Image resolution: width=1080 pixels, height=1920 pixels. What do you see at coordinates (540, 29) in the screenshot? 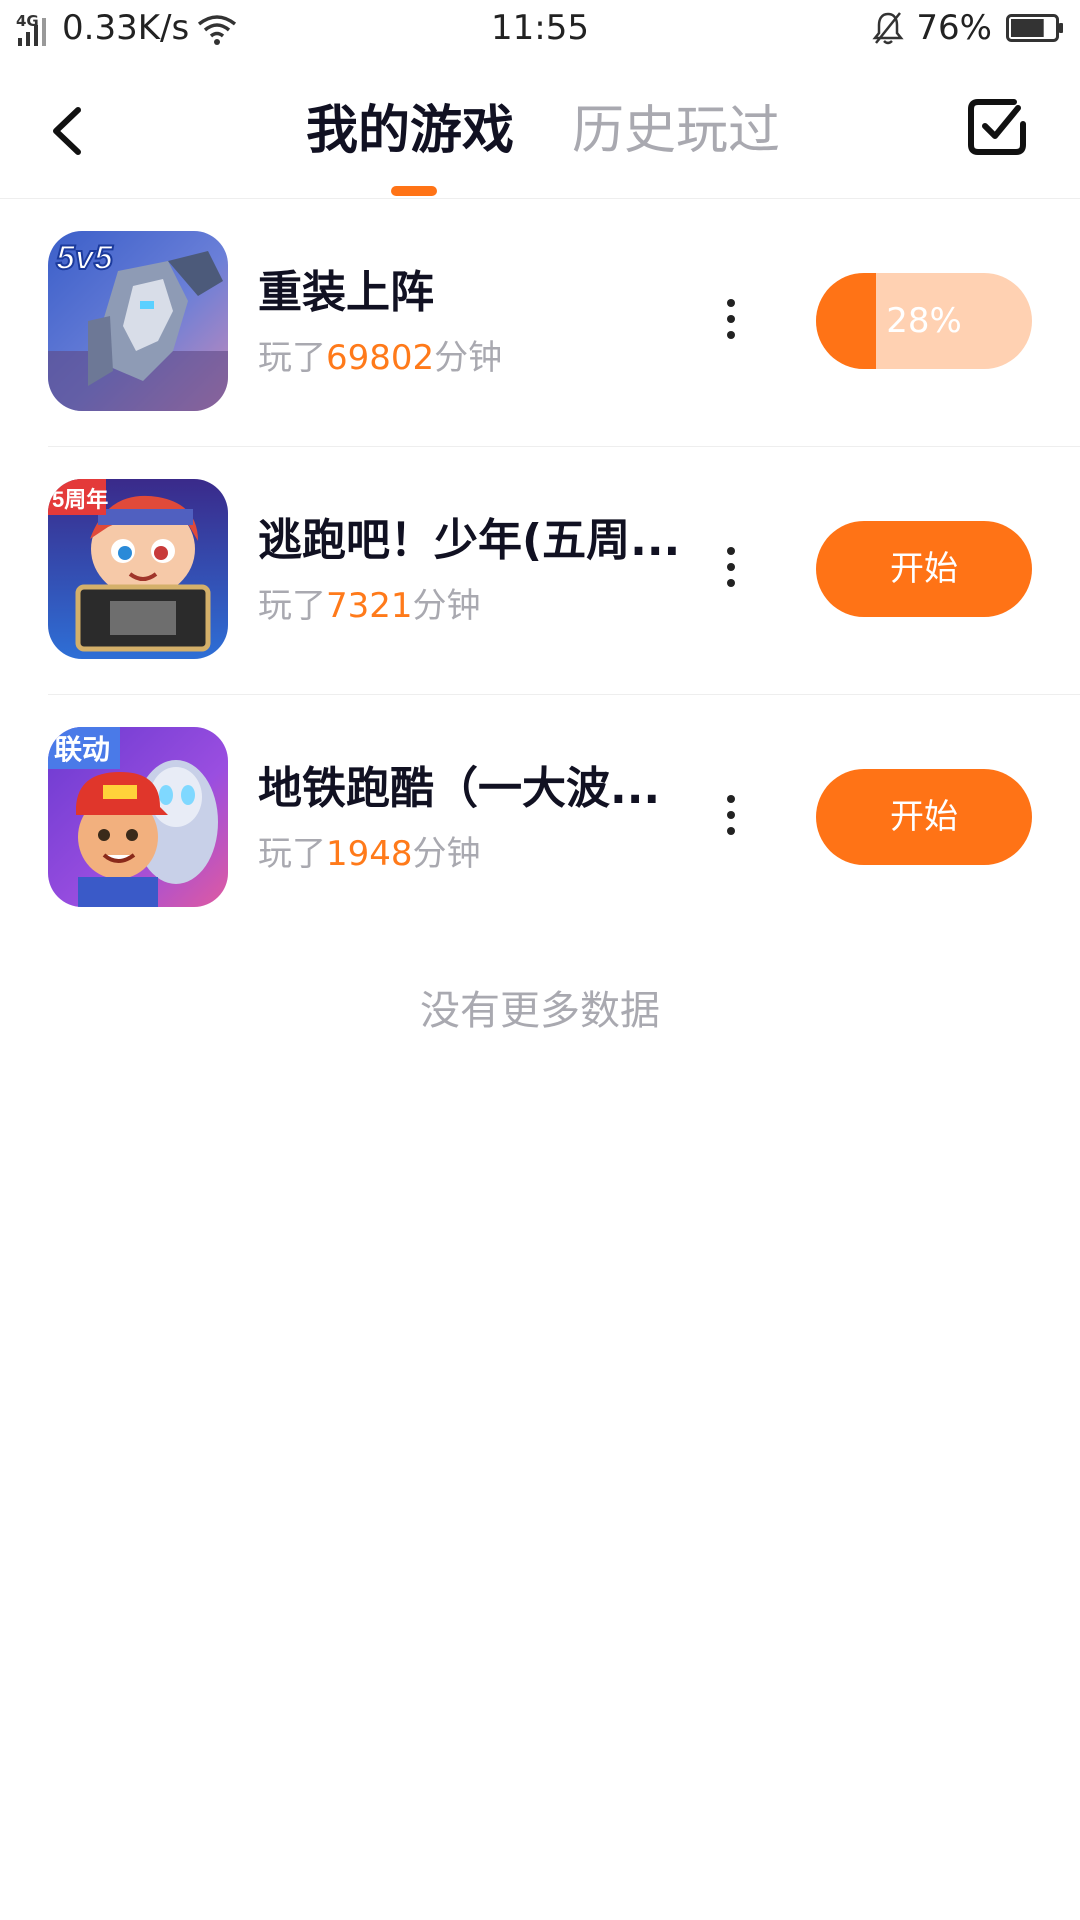
I see `status-bar: 4G 0.33K/s 11:55 76%` at bounding box center [540, 29].